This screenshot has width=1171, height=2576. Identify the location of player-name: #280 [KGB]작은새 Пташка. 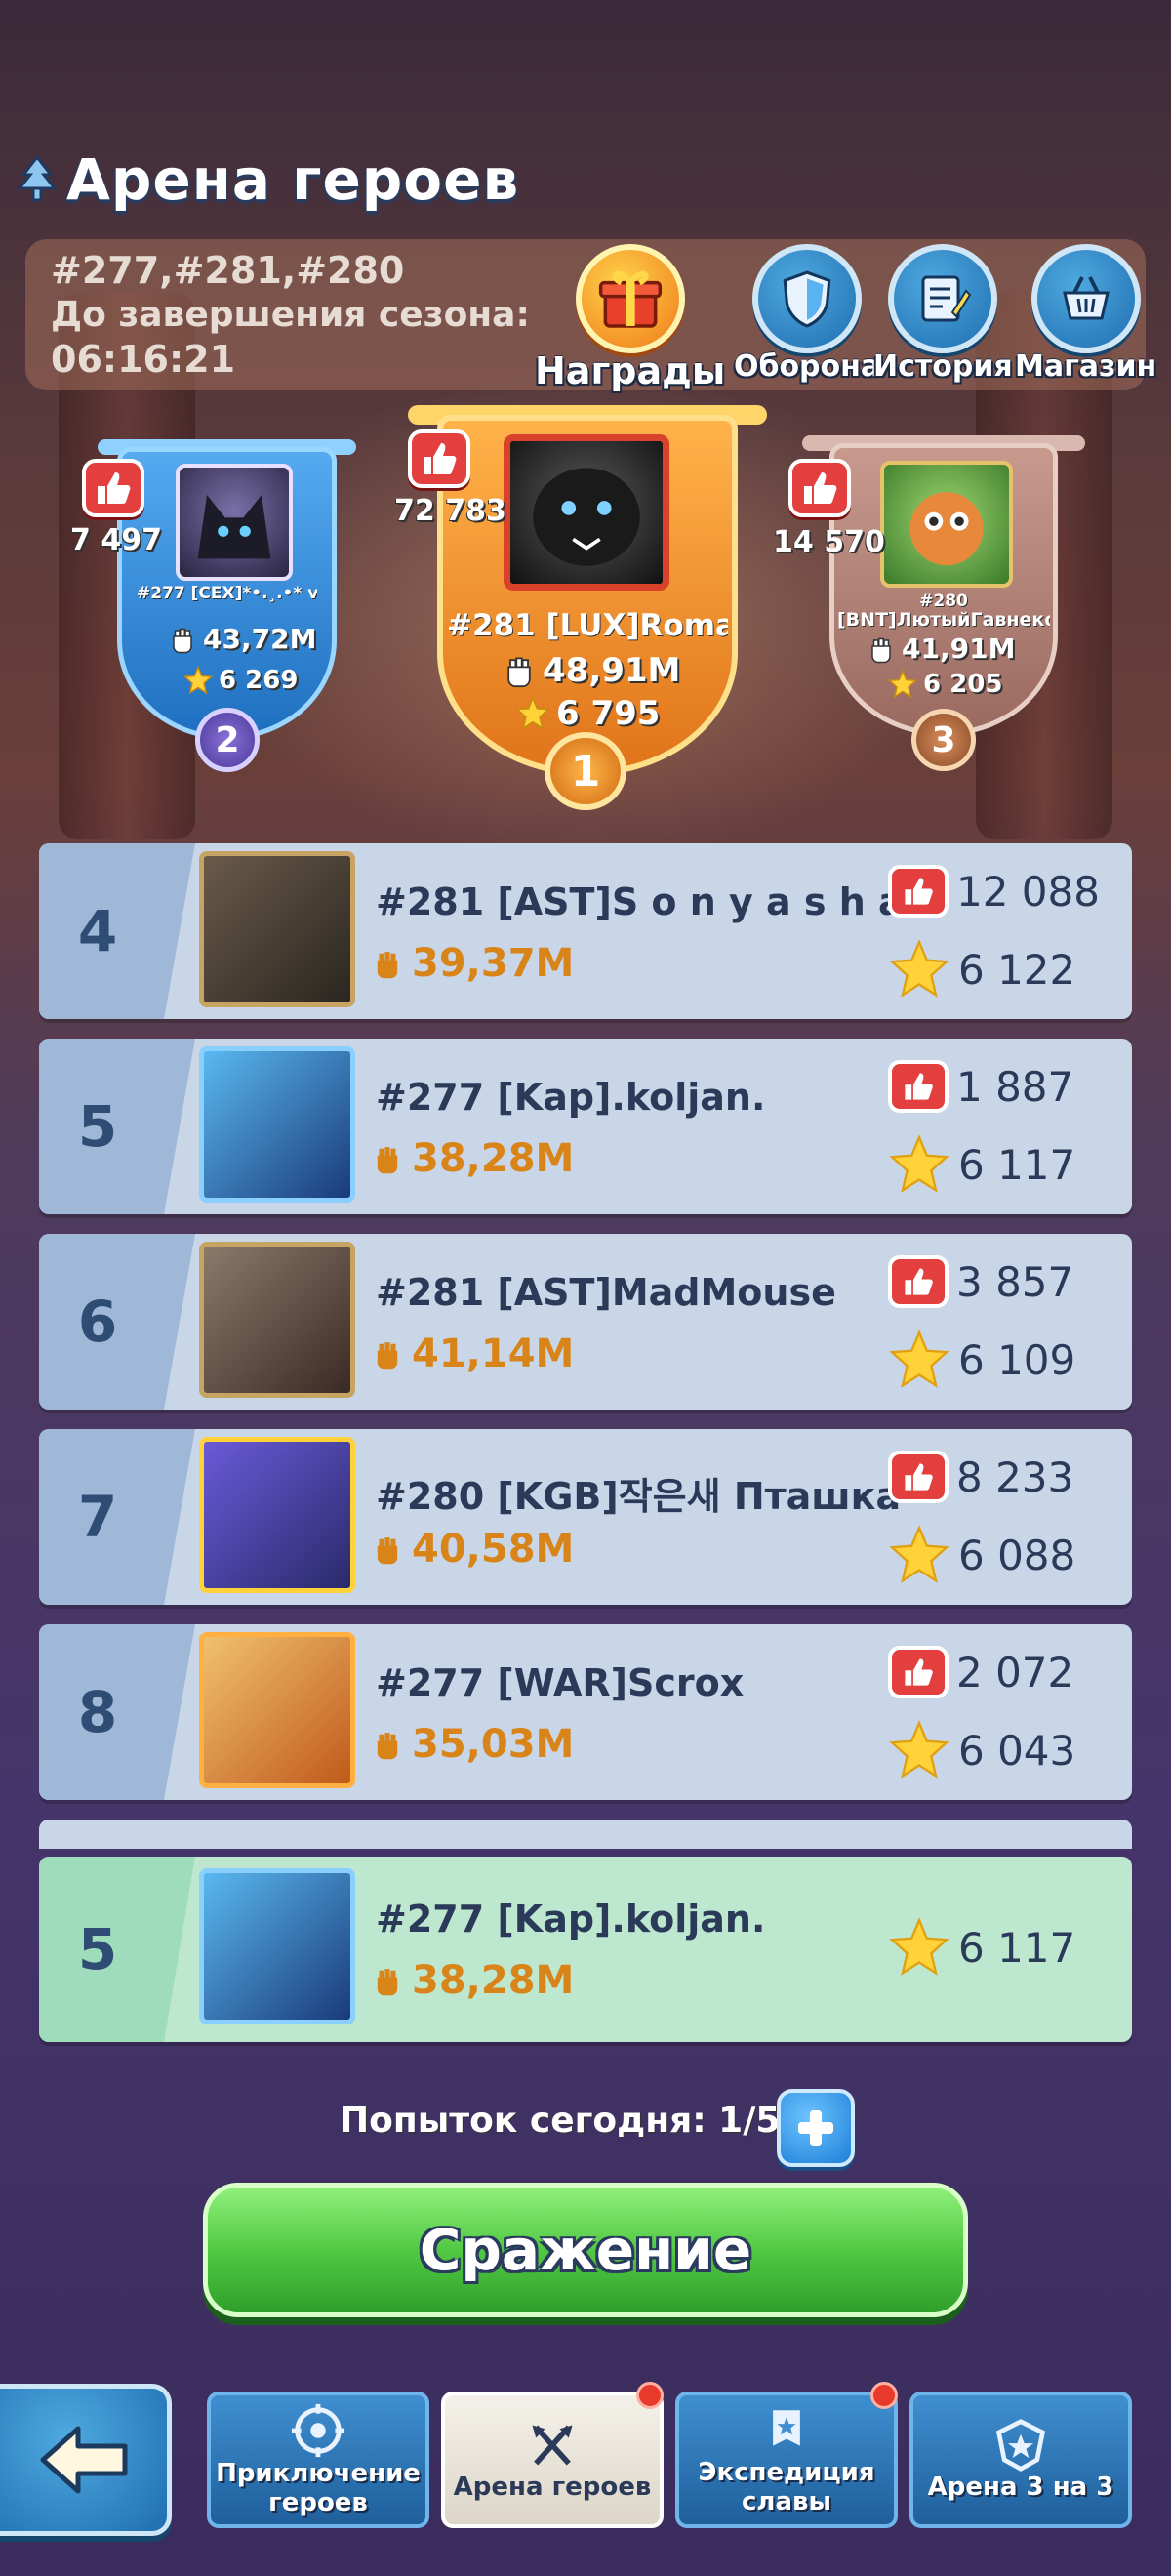
(639, 1496).